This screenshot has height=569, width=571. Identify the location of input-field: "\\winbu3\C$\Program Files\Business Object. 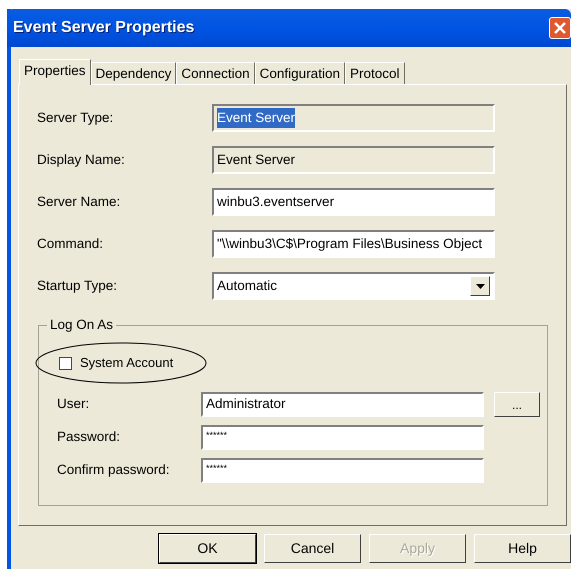
(353, 244).